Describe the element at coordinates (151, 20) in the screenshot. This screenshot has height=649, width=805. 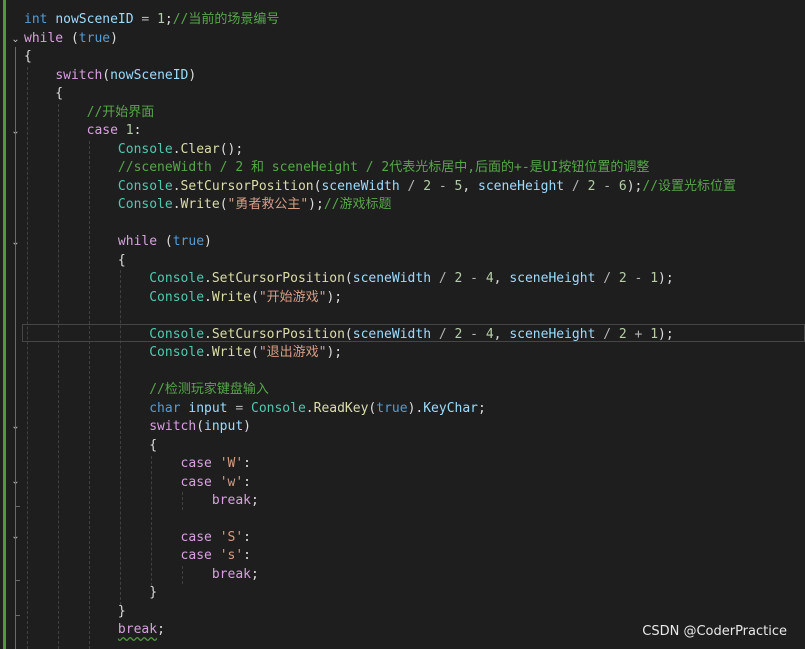
I see `code-line-1: int nowSceneID = 1;//当前的场景编号` at that location.